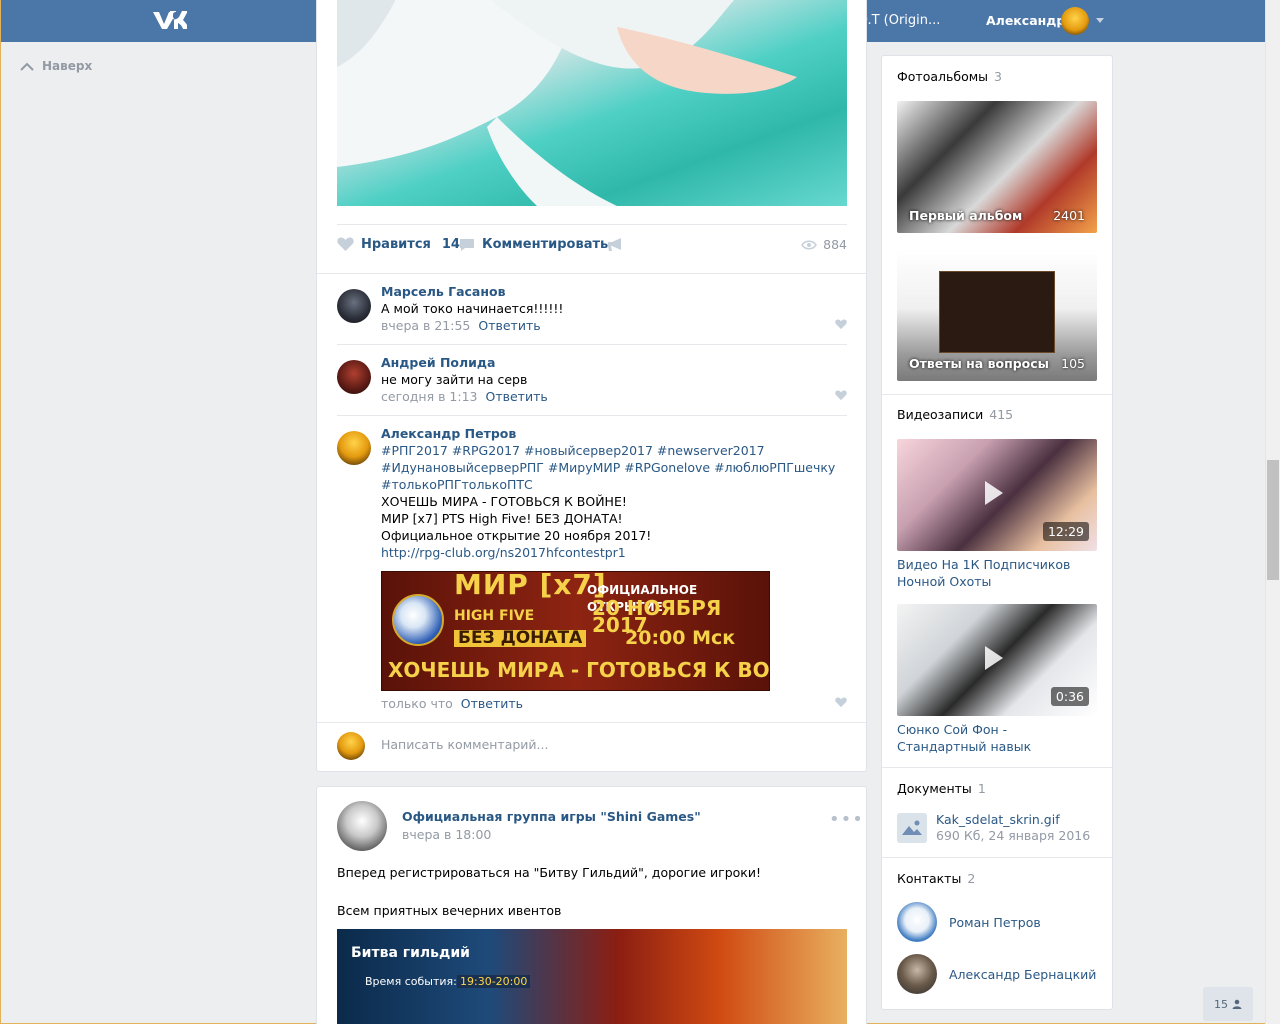 Image resolution: width=1280 pixels, height=1024 pixels. What do you see at coordinates (846, 819) in the screenshot?
I see `more-options-icon: •••` at bounding box center [846, 819].